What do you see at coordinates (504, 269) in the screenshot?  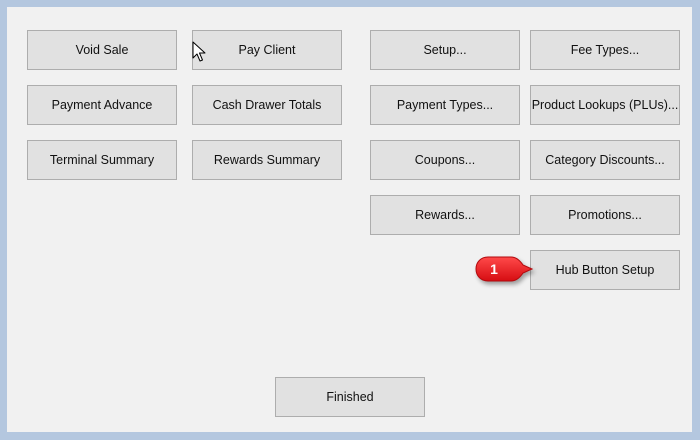 I see `step-callout: 1` at bounding box center [504, 269].